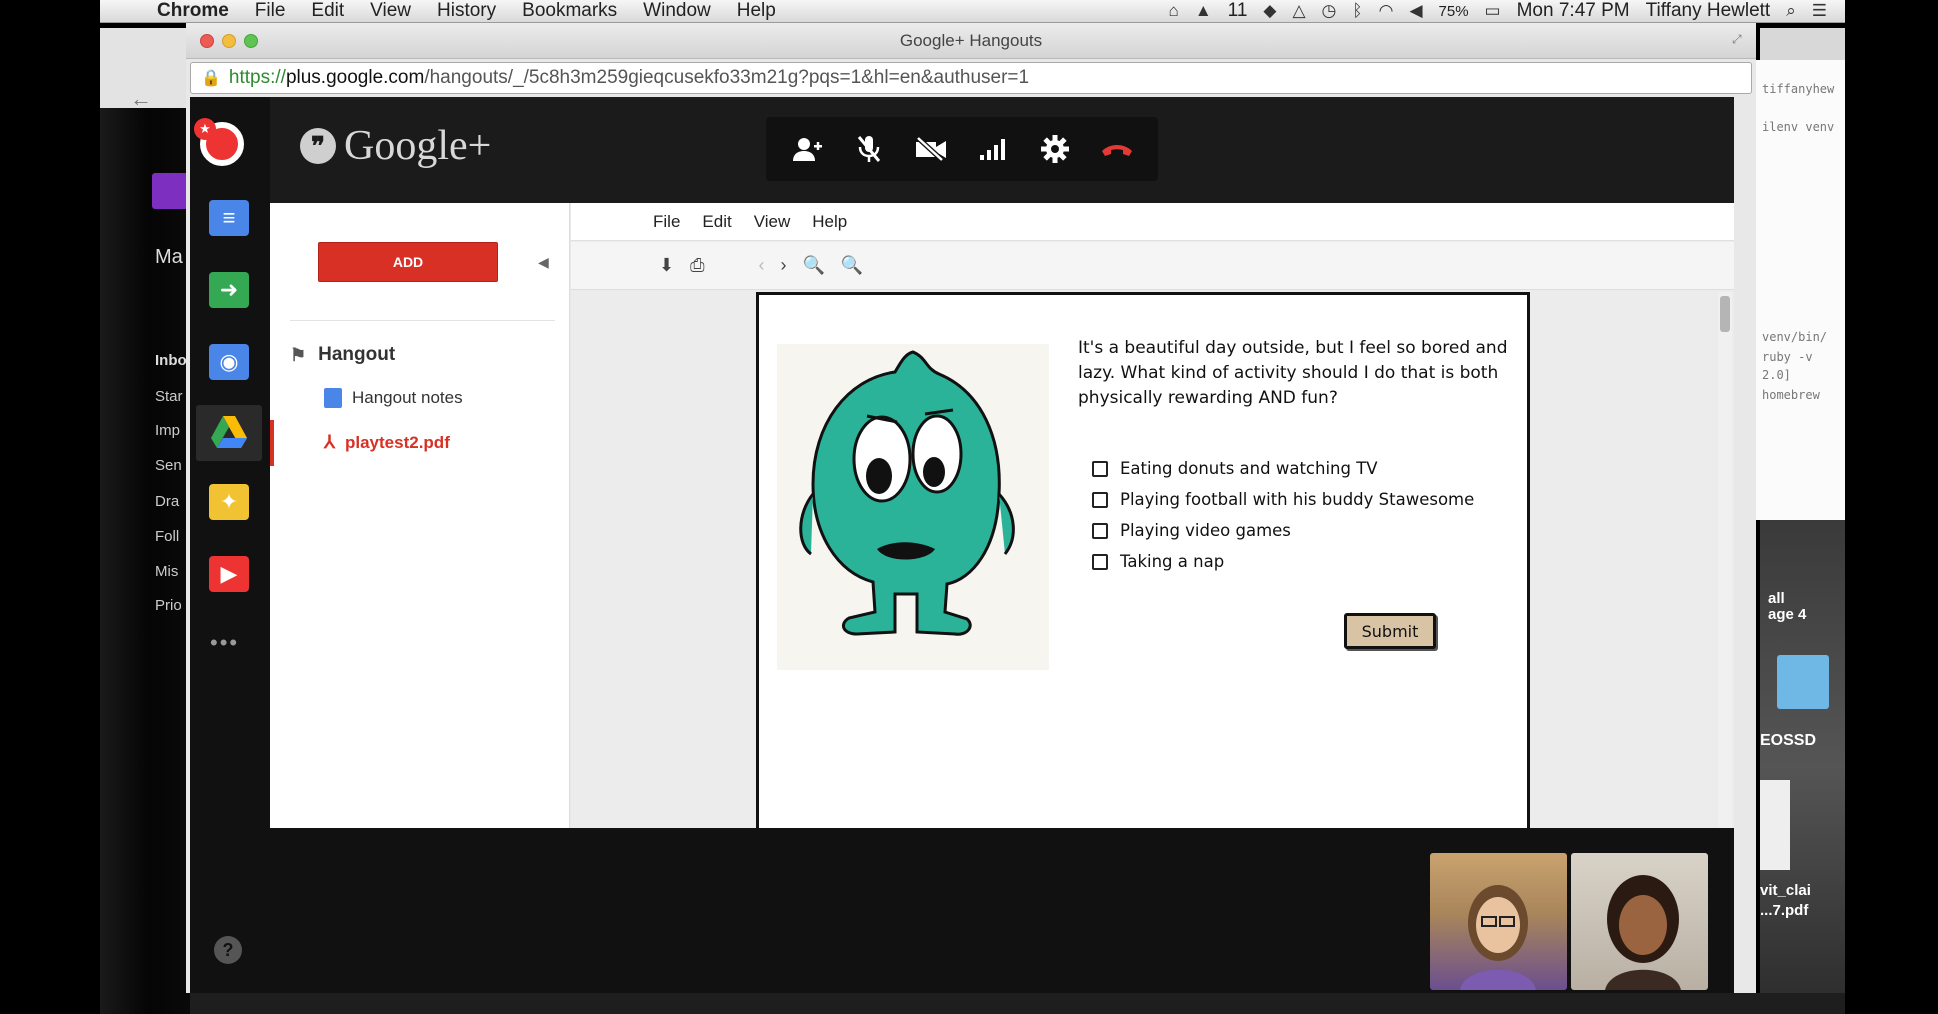  Describe the element at coordinates (224, 643) in the screenshot. I see `more-apps-icon: •••` at that location.